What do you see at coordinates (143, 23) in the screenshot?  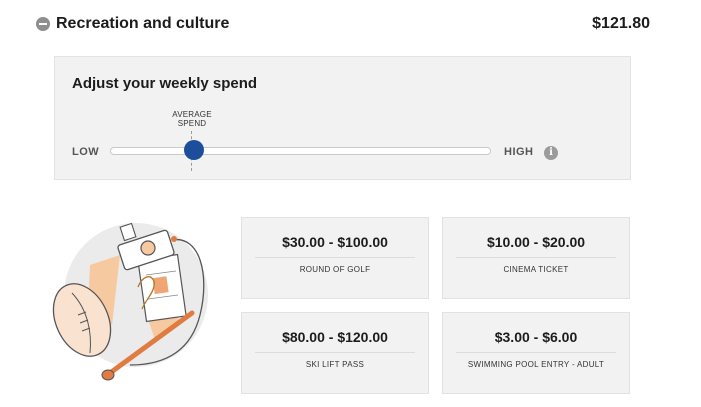 I see `category-title: Recreation and culture` at bounding box center [143, 23].